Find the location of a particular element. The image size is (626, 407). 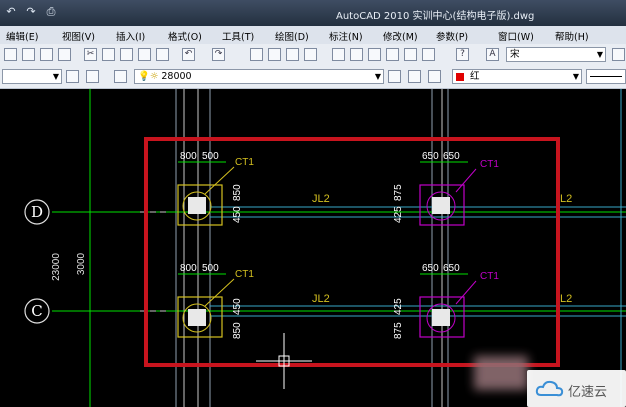

chevron-down-icon: ▼ is located at coordinates (575, 76).